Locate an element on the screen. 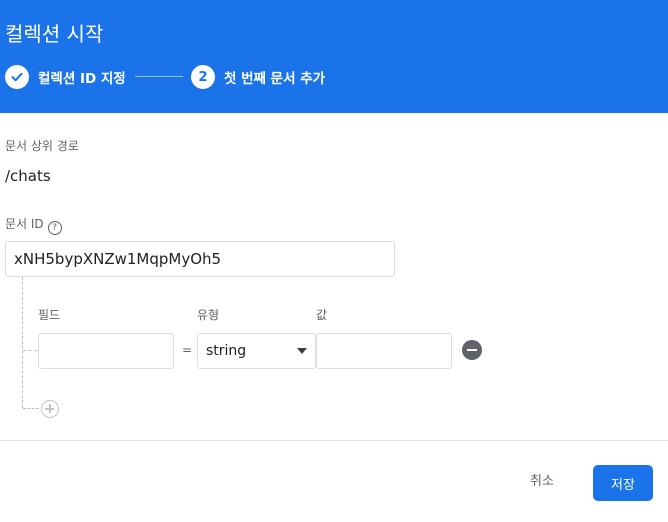 The width and height of the screenshot is (668, 522). document-id-label-row: 문서 ID? is located at coordinates (33, 225).